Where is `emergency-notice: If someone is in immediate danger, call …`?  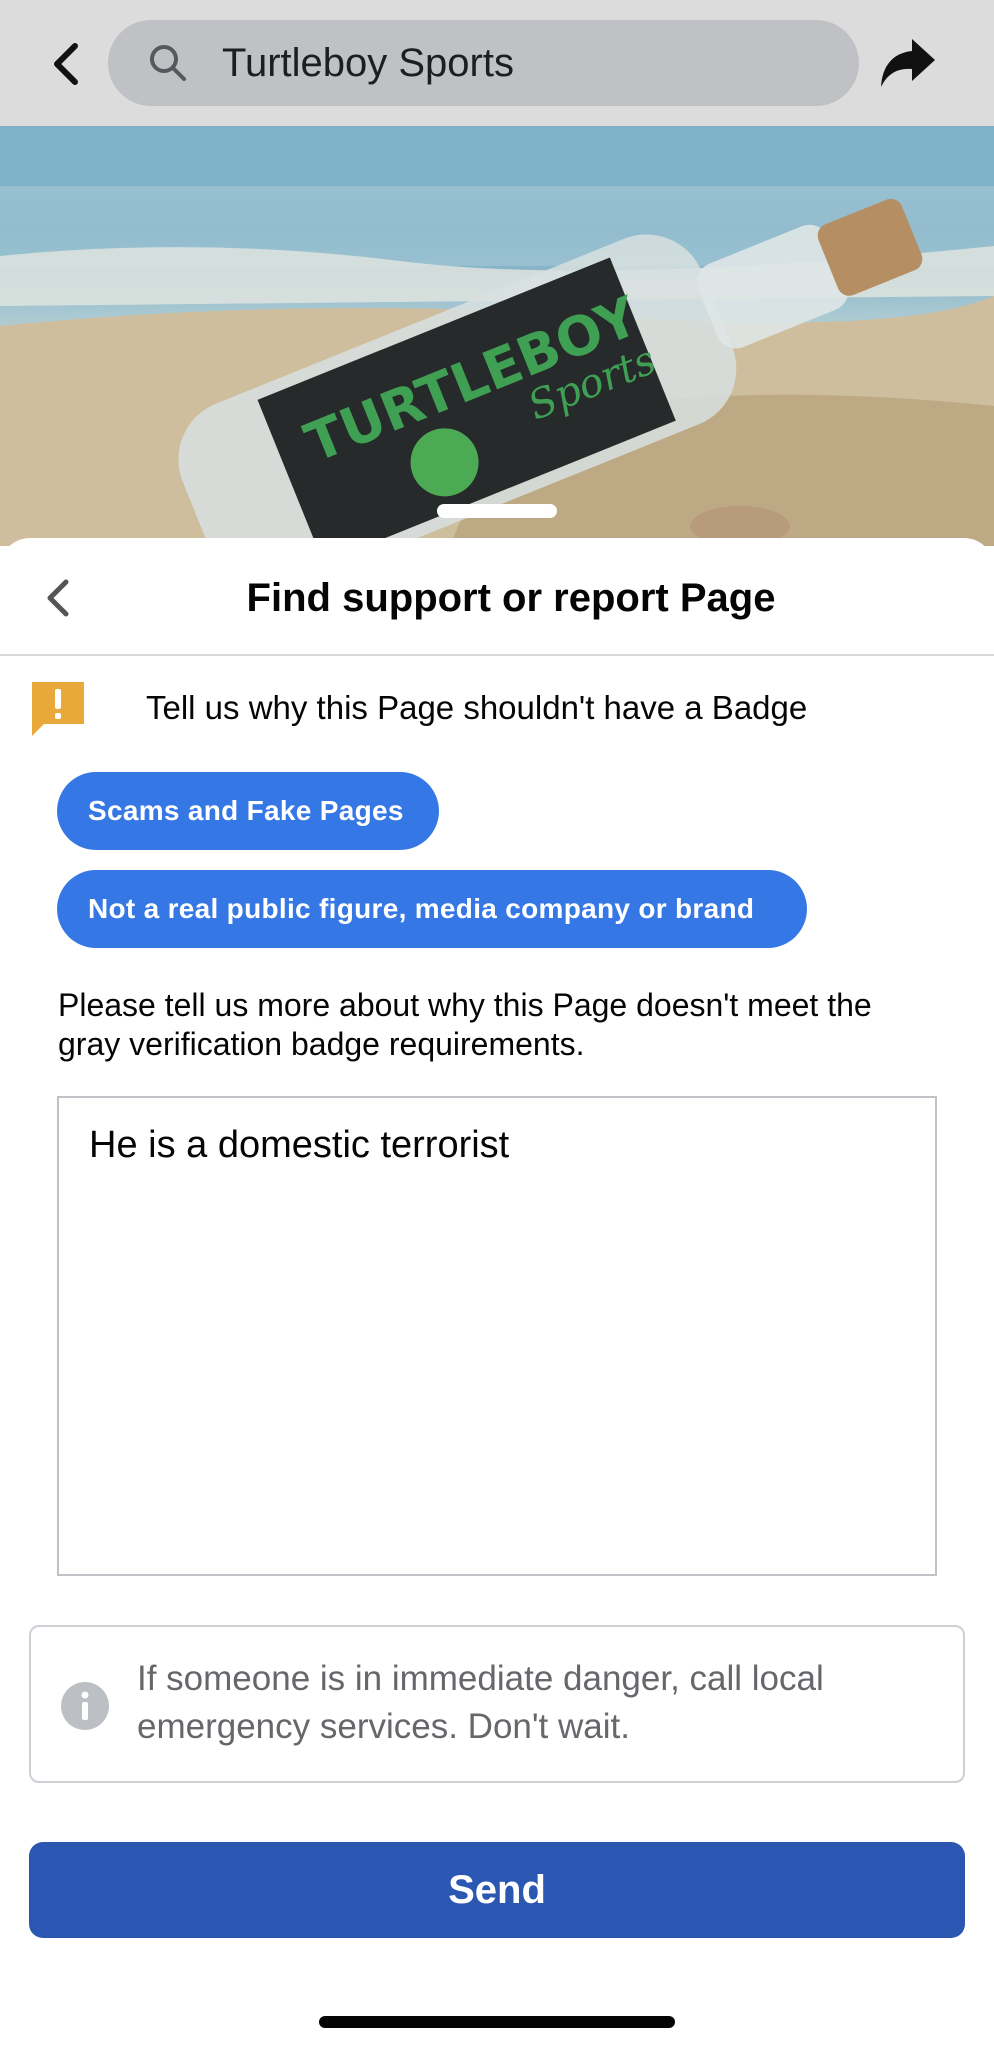
emergency-notice: If someone is in immediate danger, call … is located at coordinates (497, 1704).